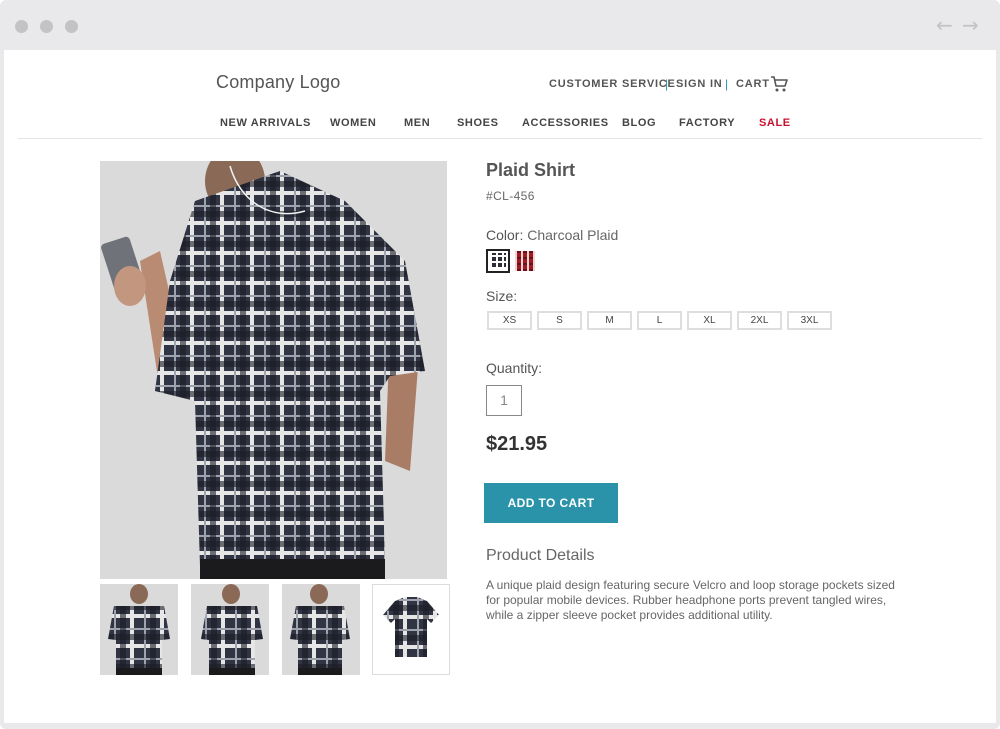 This screenshot has width=1000, height=729. What do you see at coordinates (510, 196) in the screenshot?
I see `product-sku: #CL-456` at bounding box center [510, 196].